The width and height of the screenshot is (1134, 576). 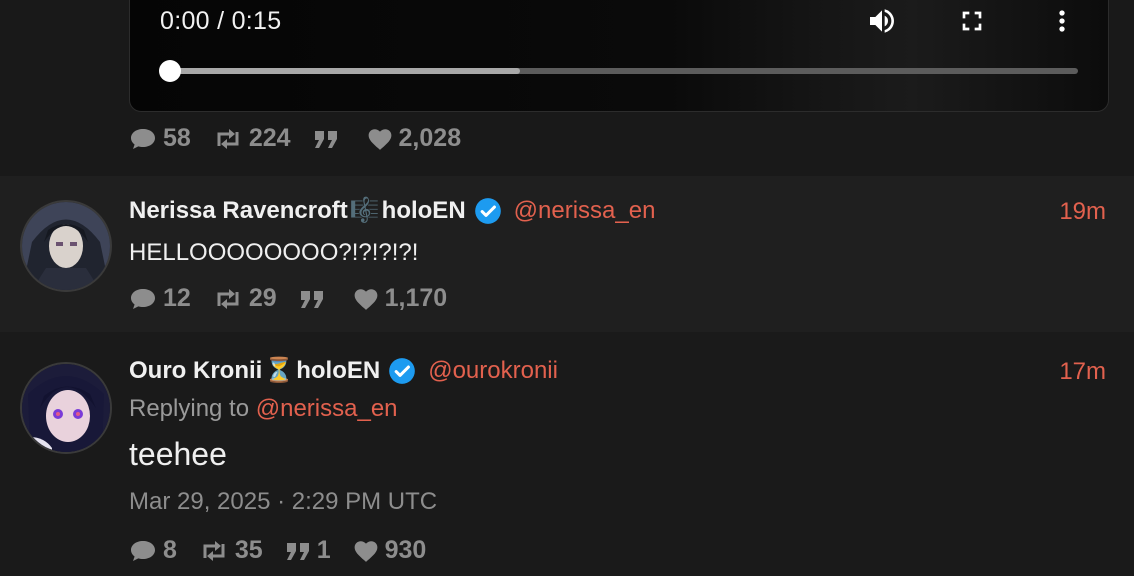 What do you see at coordinates (493, 371) in the screenshot?
I see `user-handle: @ourokronii` at bounding box center [493, 371].